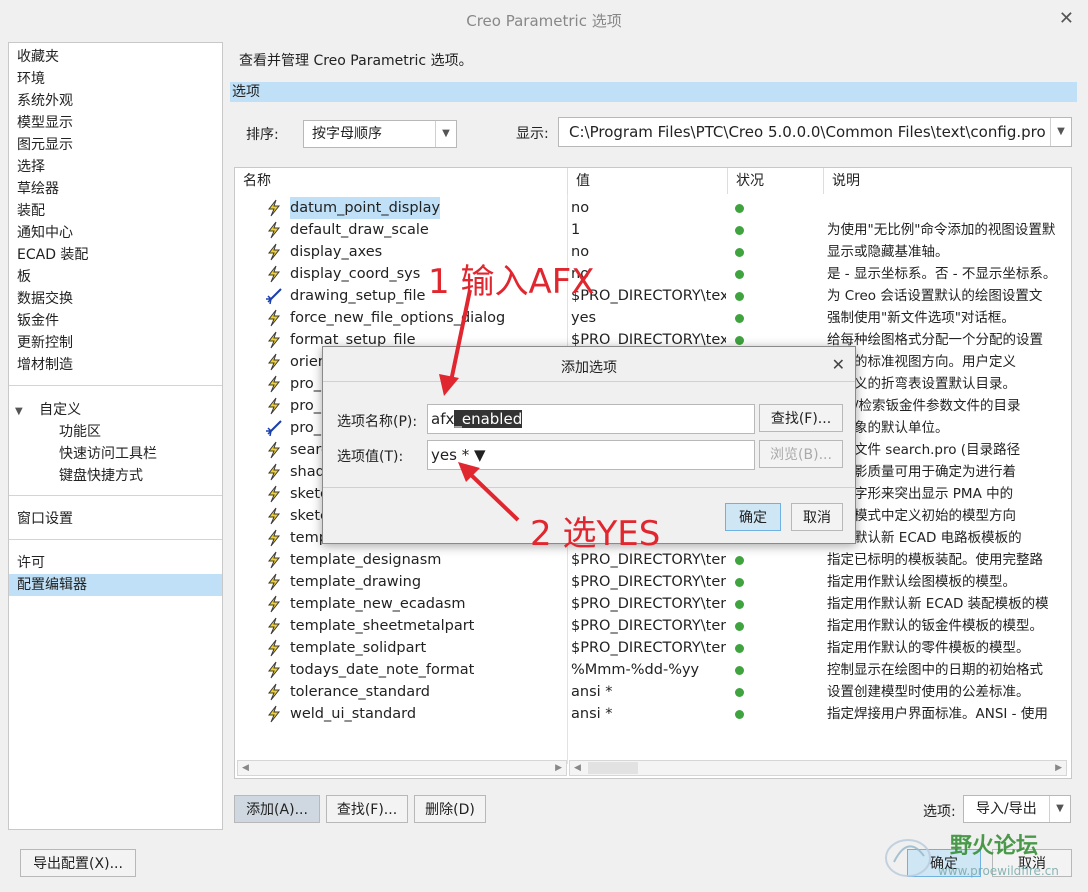 The width and height of the screenshot is (1088, 892). What do you see at coordinates (595, 534) in the screenshot?
I see `annotation-step2: 2 选YES` at bounding box center [595, 534].